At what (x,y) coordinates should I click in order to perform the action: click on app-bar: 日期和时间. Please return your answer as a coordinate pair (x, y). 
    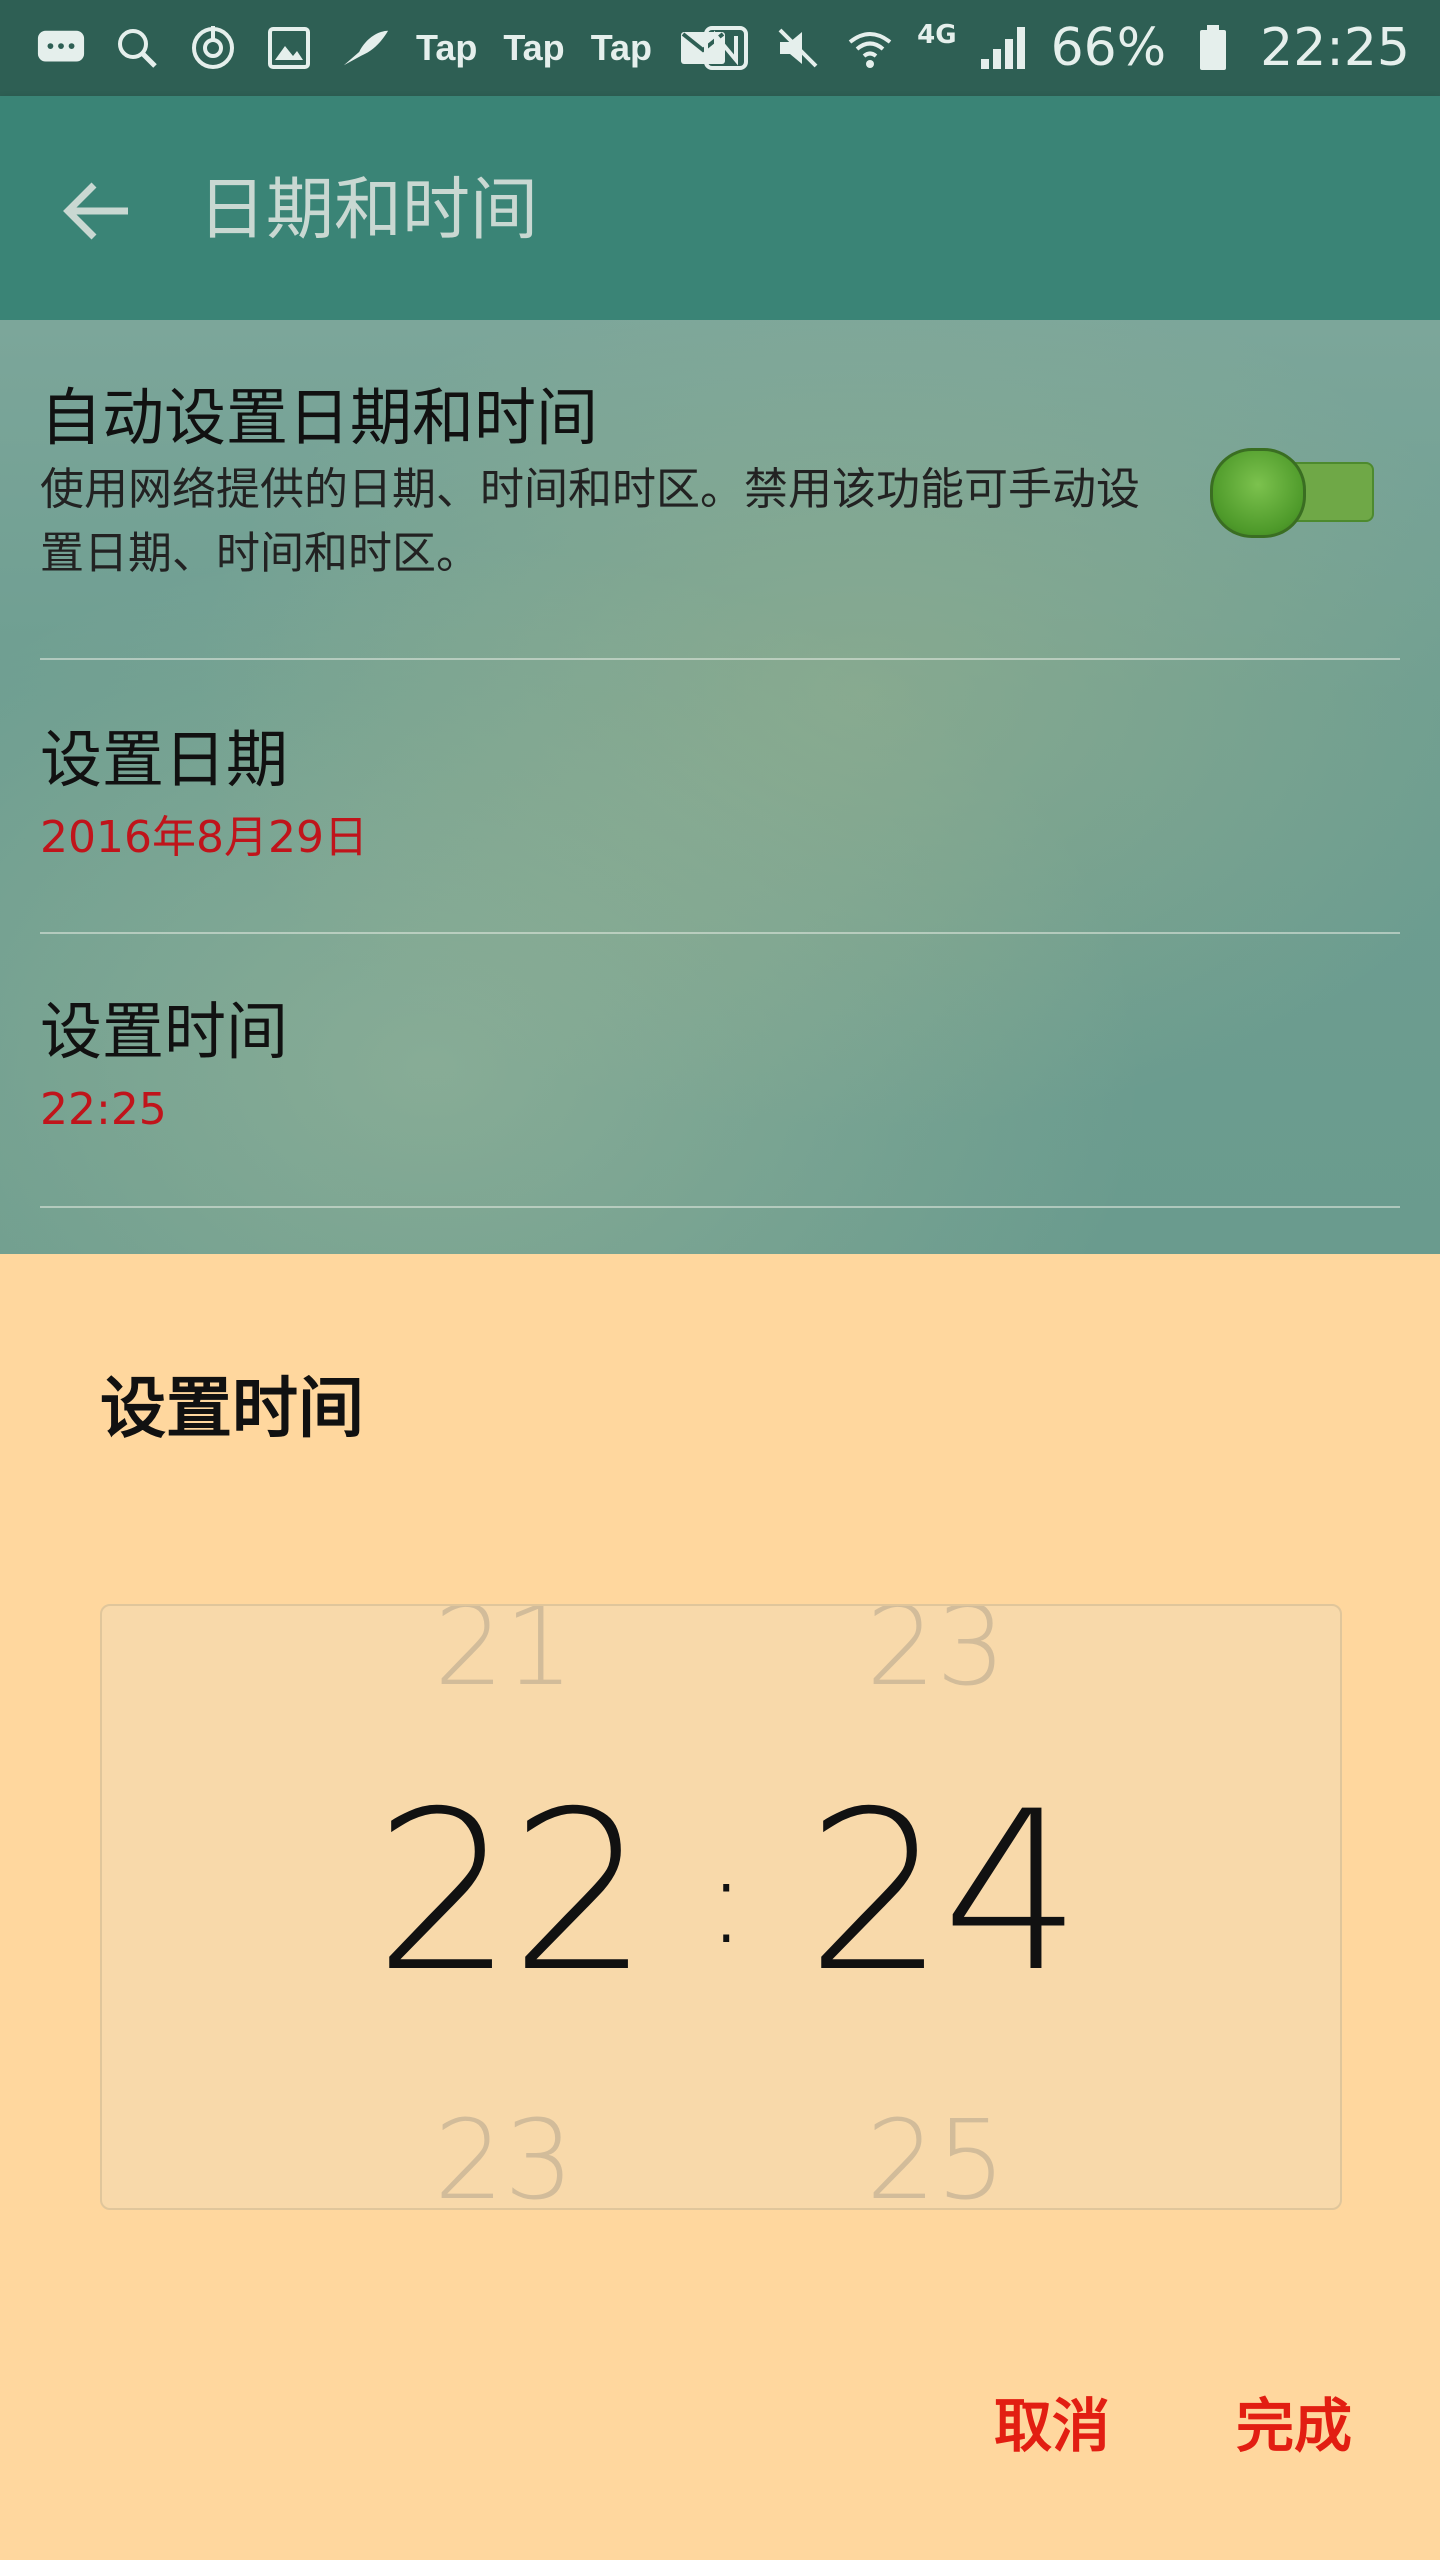
    Looking at the image, I should click on (720, 208).